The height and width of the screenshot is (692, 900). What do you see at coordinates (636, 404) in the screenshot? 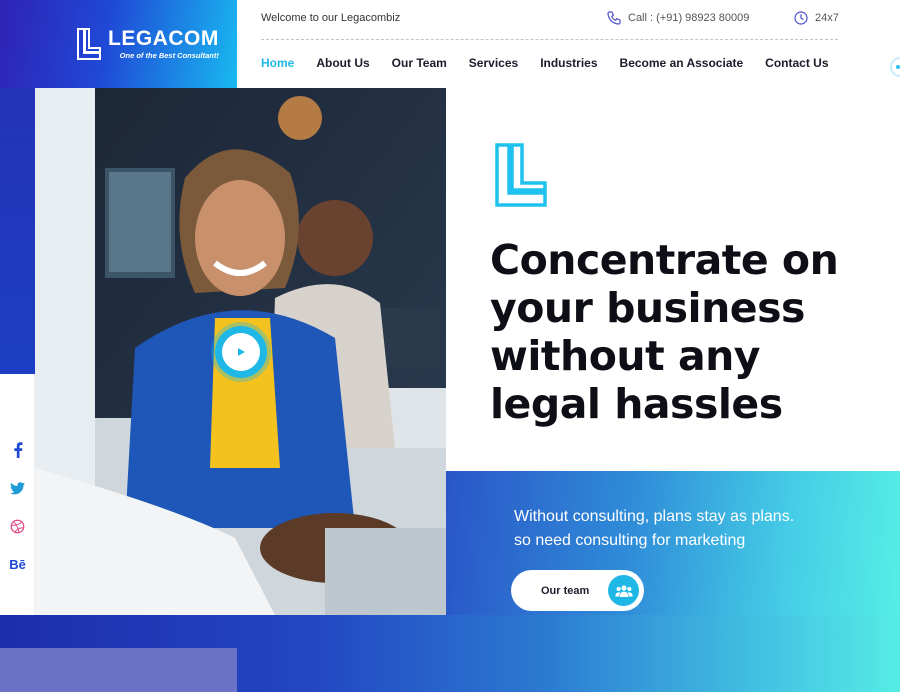
I see `headline-line-4: legal hassles` at bounding box center [636, 404].